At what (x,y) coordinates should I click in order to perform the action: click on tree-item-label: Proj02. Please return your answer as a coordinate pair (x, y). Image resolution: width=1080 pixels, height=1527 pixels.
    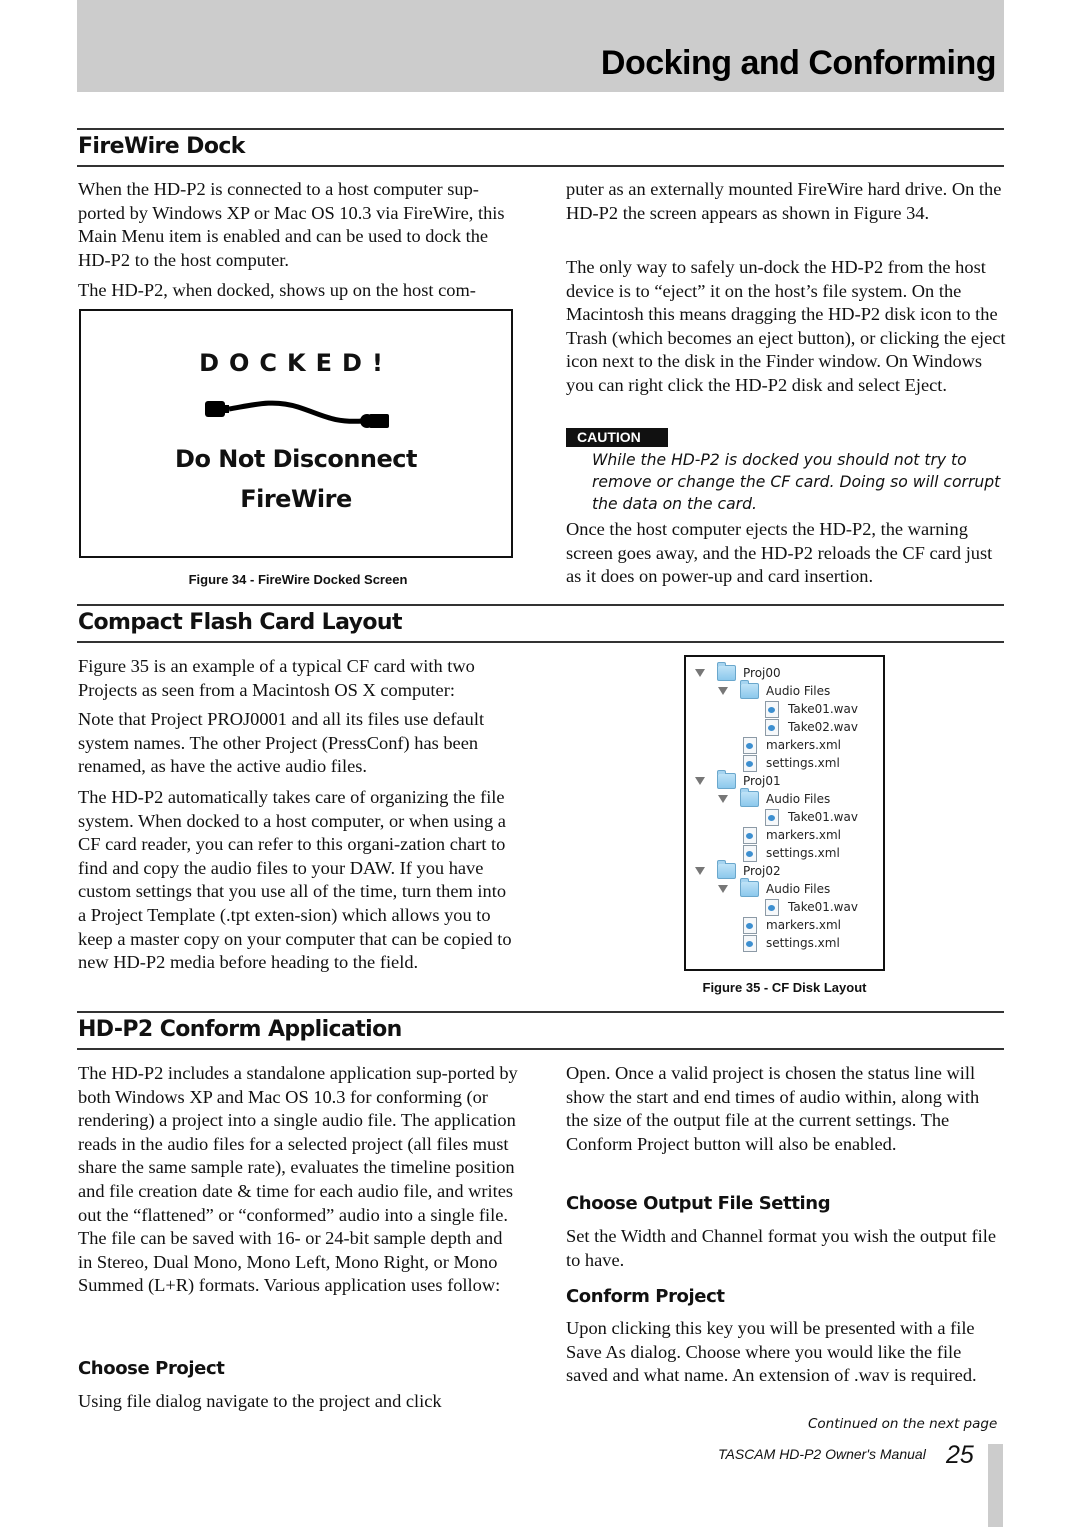
    Looking at the image, I should click on (762, 871).